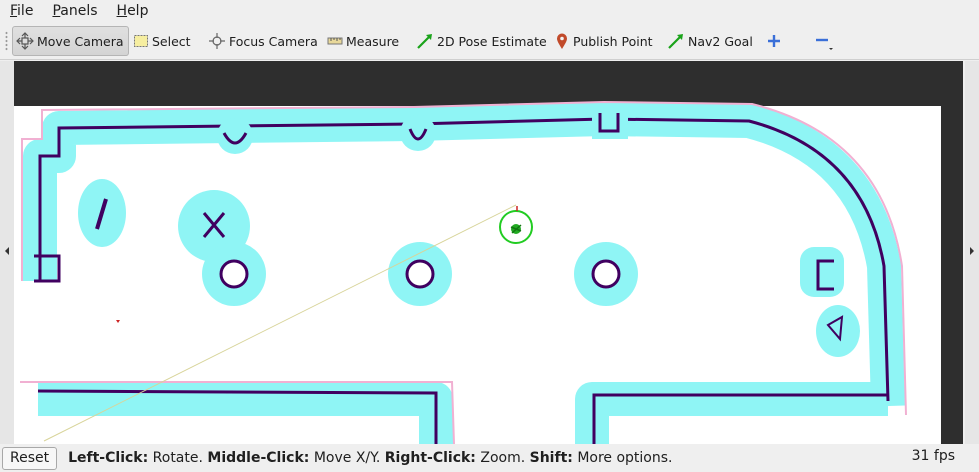 Image resolution: width=979 pixels, height=472 pixels. What do you see at coordinates (132, 11) in the screenshot?
I see `menu-help: Help` at bounding box center [132, 11].